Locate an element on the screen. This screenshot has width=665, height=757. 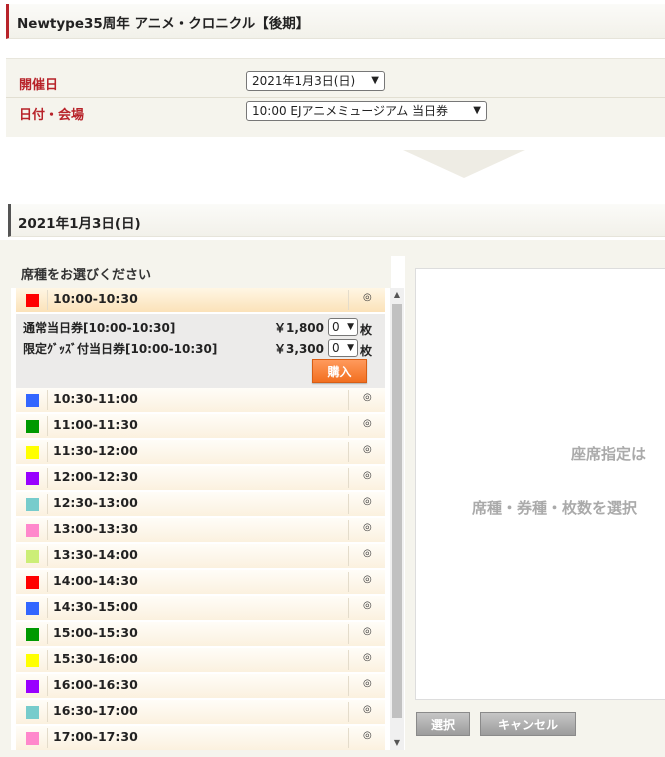
time-slot-label: 14:30-15:00 is located at coordinates (95, 606).